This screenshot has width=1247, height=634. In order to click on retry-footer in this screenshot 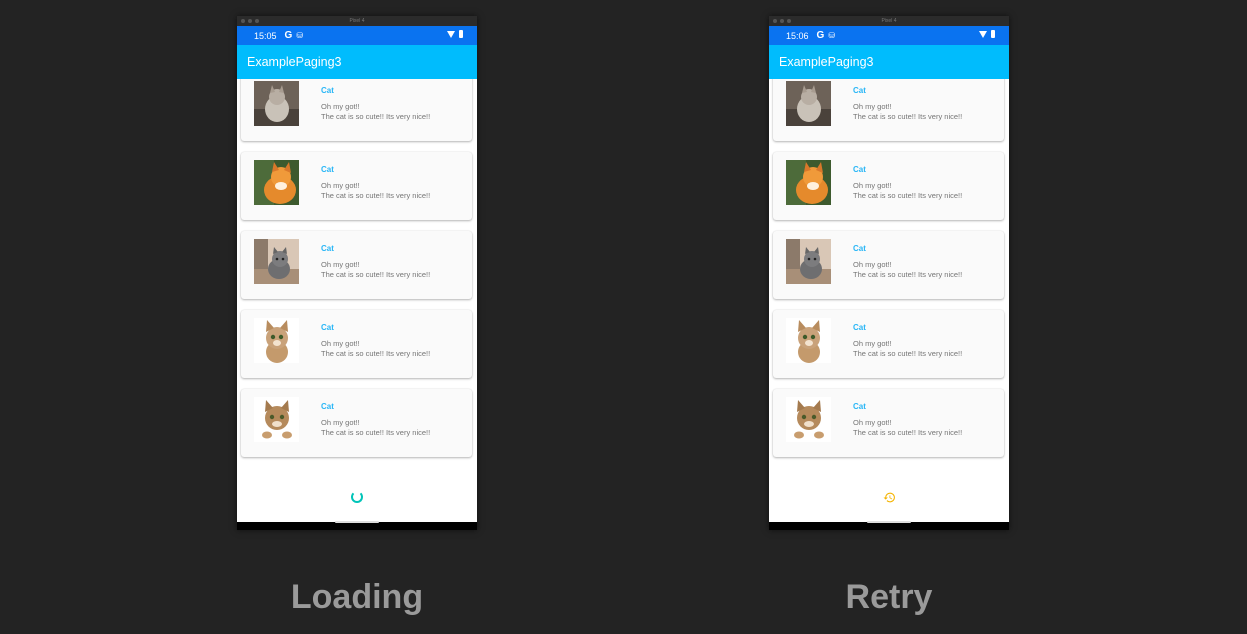, I will do `click(889, 497)`.